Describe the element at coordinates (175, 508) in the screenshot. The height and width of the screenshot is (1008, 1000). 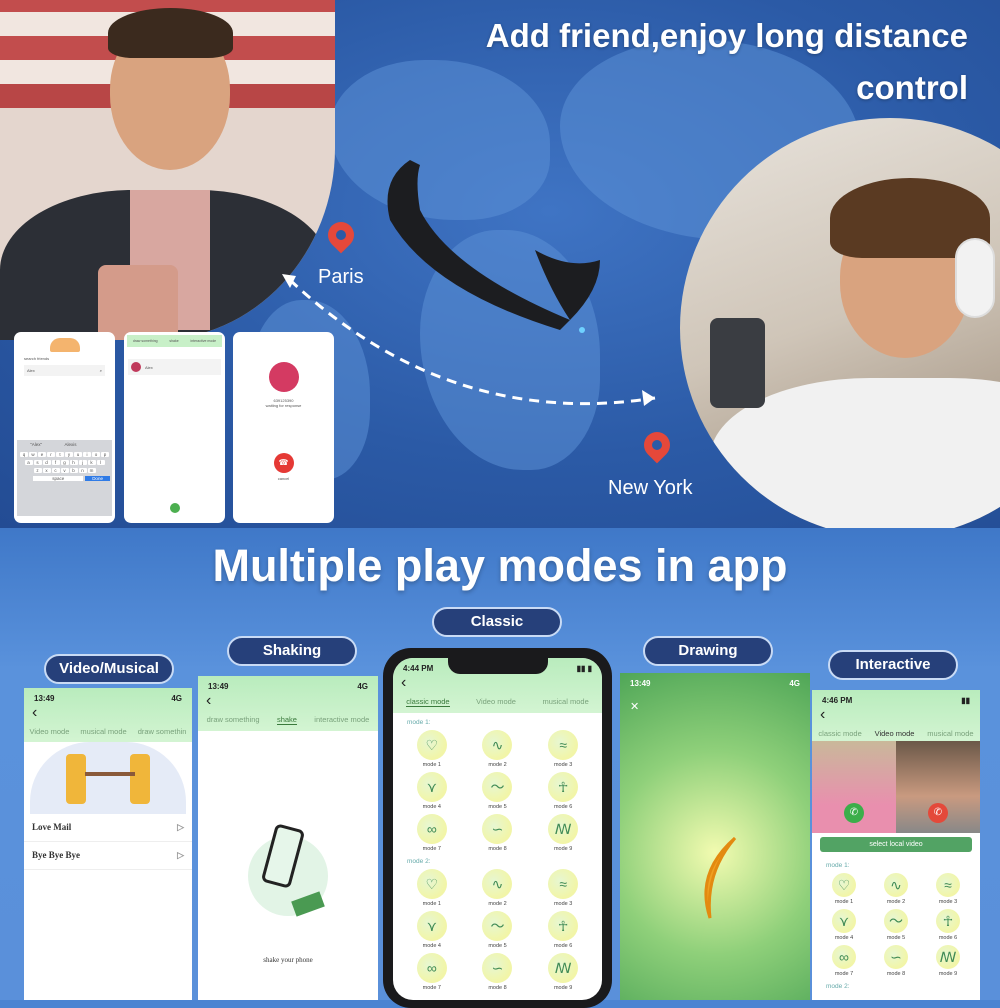
I see `call-button` at that location.